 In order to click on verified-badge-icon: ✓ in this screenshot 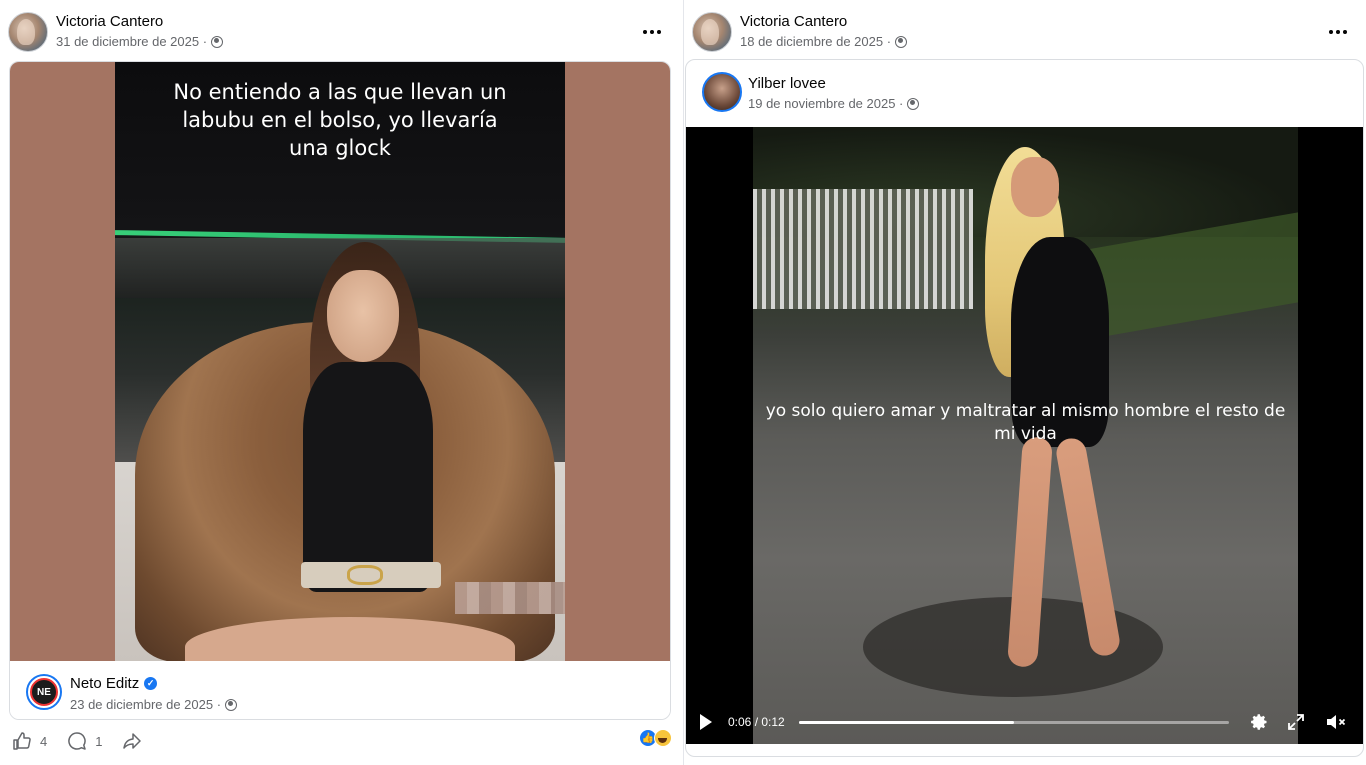, I will do `click(151, 683)`.